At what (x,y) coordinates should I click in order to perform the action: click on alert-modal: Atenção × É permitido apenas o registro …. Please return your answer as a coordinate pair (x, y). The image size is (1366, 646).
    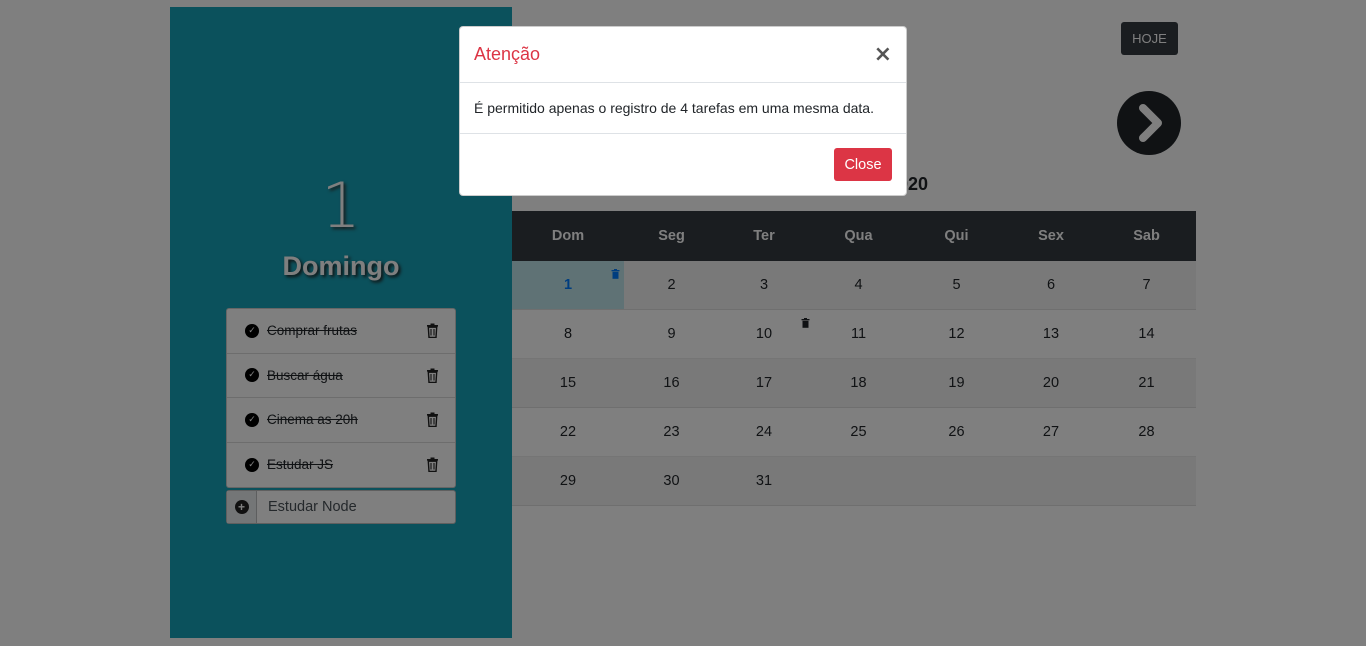
    Looking at the image, I should click on (683, 111).